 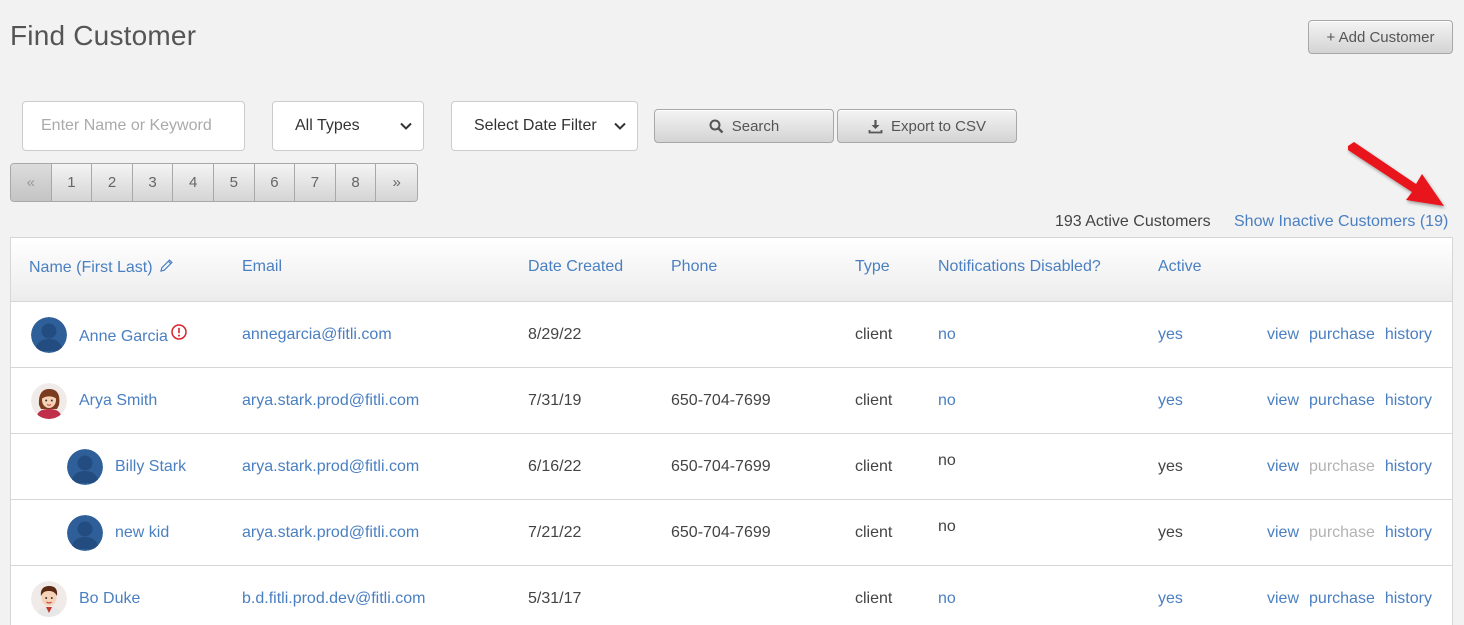 What do you see at coordinates (123, 336) in the screenshot?
I see `customer-name: Anne Garcia` at bounding box center [123, 336].